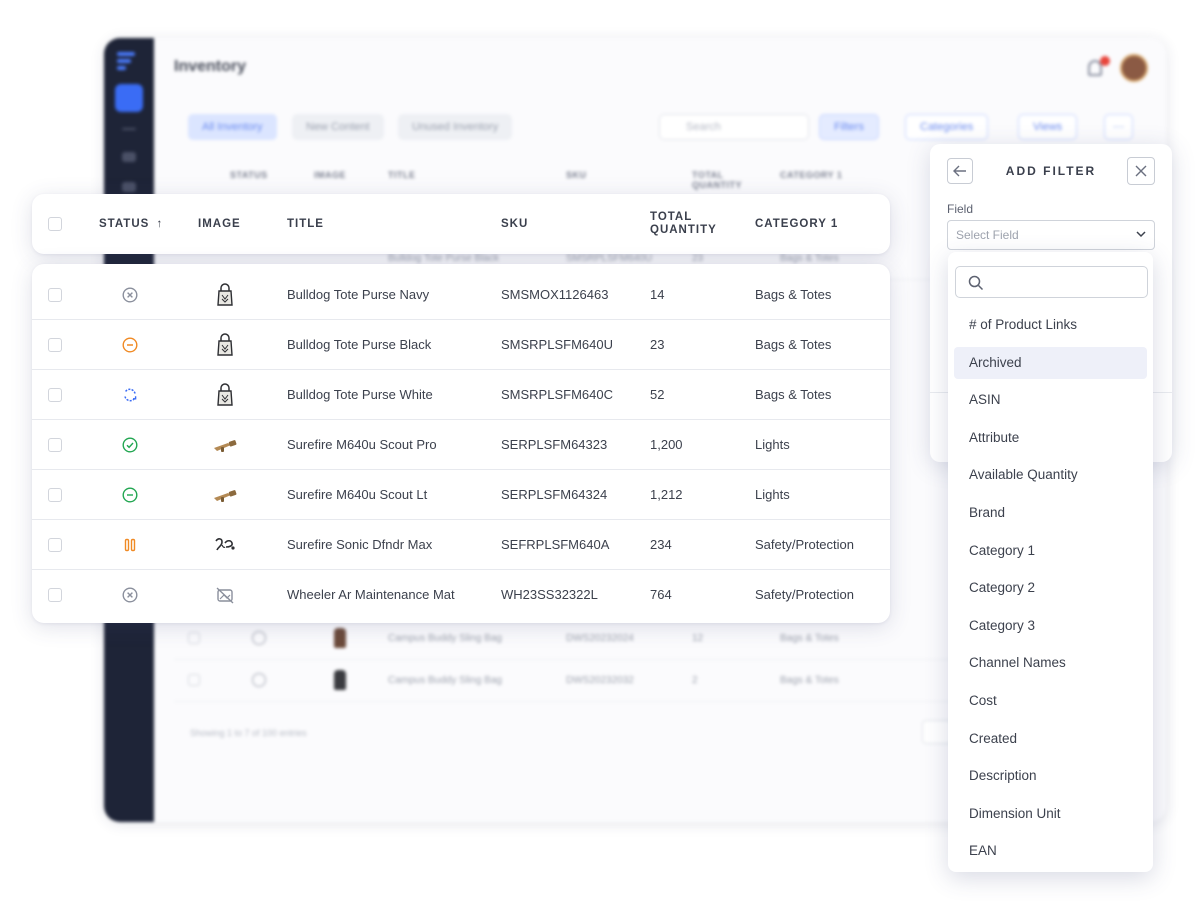 The height and width of the screenshot is (902, 1200). What do you see at coordinates (698, 258) in the screenshot?
I see `bg-row-qty: 23` at bounding box center [698, 258].